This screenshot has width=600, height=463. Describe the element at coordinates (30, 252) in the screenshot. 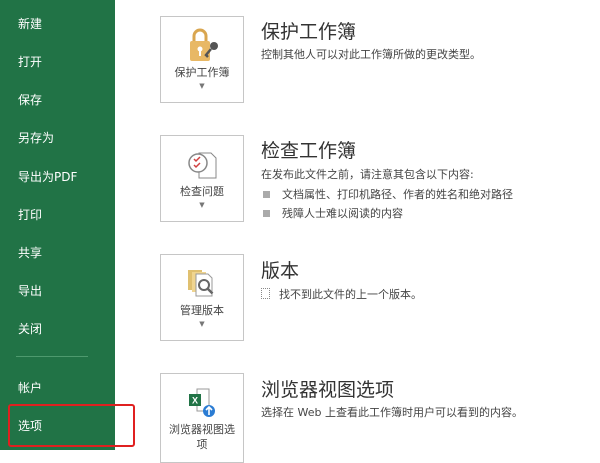

I see `nav-share: 共享` at that location.